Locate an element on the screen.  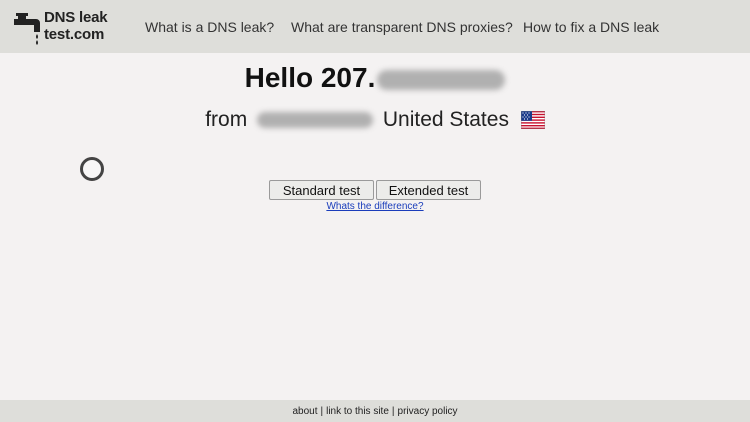
redacted-ip is located at coordinates (441, 79).